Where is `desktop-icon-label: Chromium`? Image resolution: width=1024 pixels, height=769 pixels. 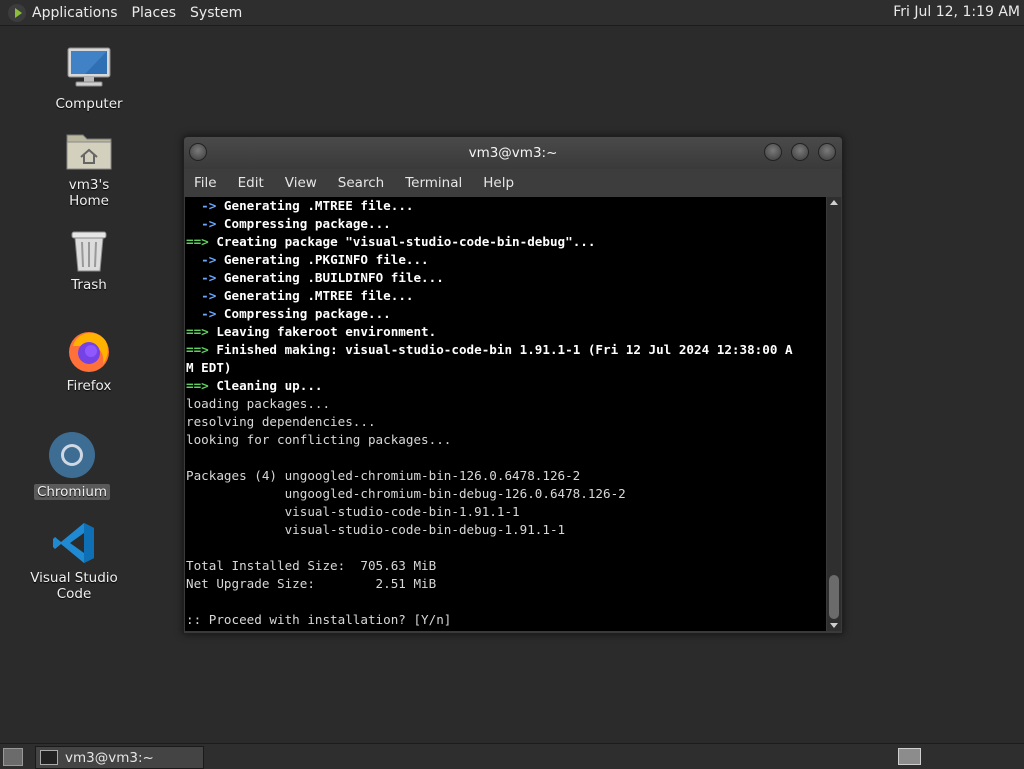 desktop-icon-label: Chromium is located at coordinates (72, 492).